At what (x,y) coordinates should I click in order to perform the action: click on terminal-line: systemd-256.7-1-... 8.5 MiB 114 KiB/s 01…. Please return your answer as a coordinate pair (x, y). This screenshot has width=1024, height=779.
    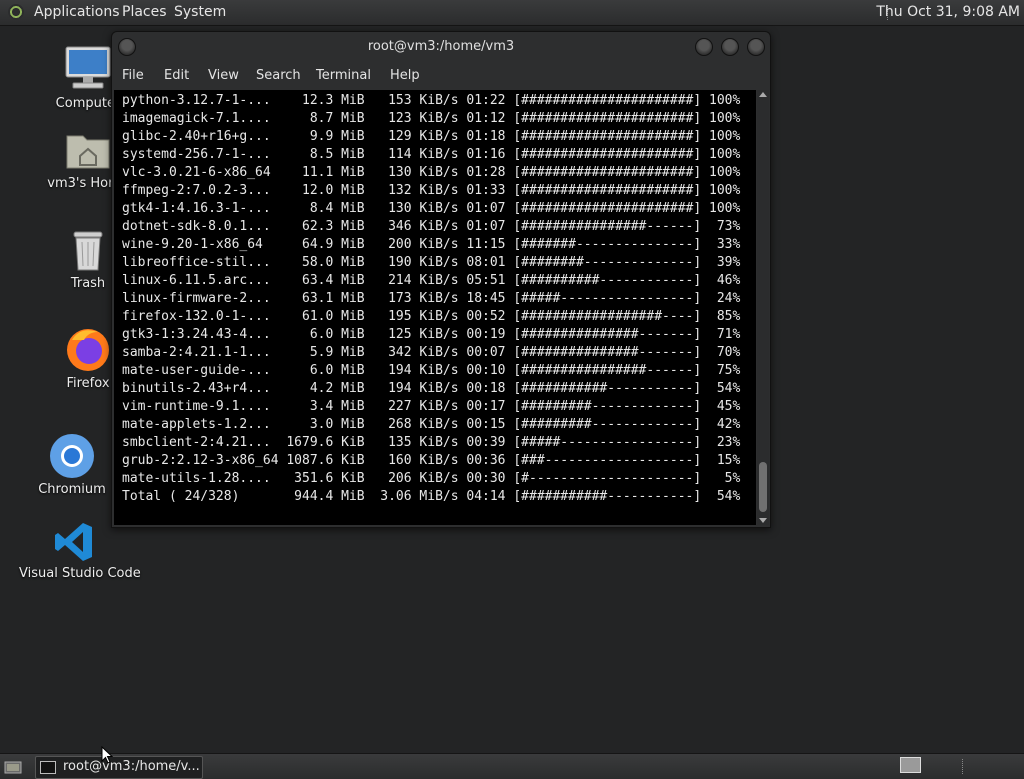
    Looking at the image, I should click on (431, 154).